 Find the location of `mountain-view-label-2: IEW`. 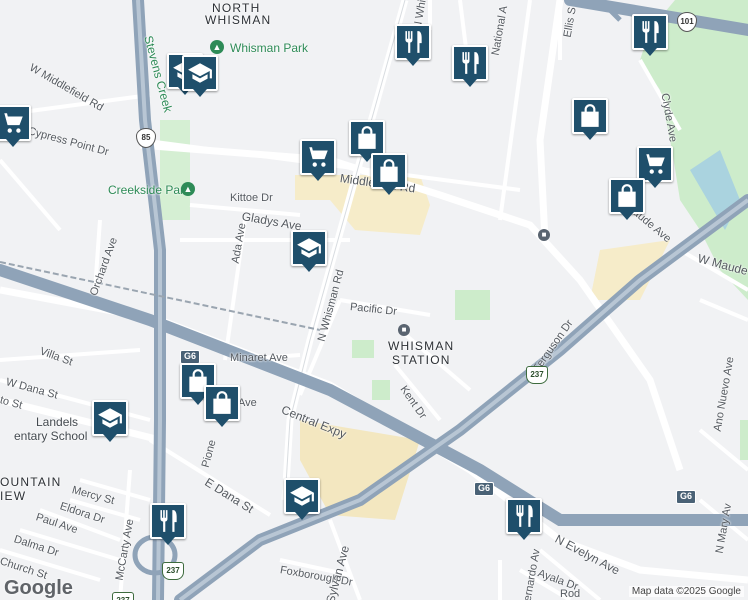

mountain-view-label-2: IEW is located at coordinates (13, 496).